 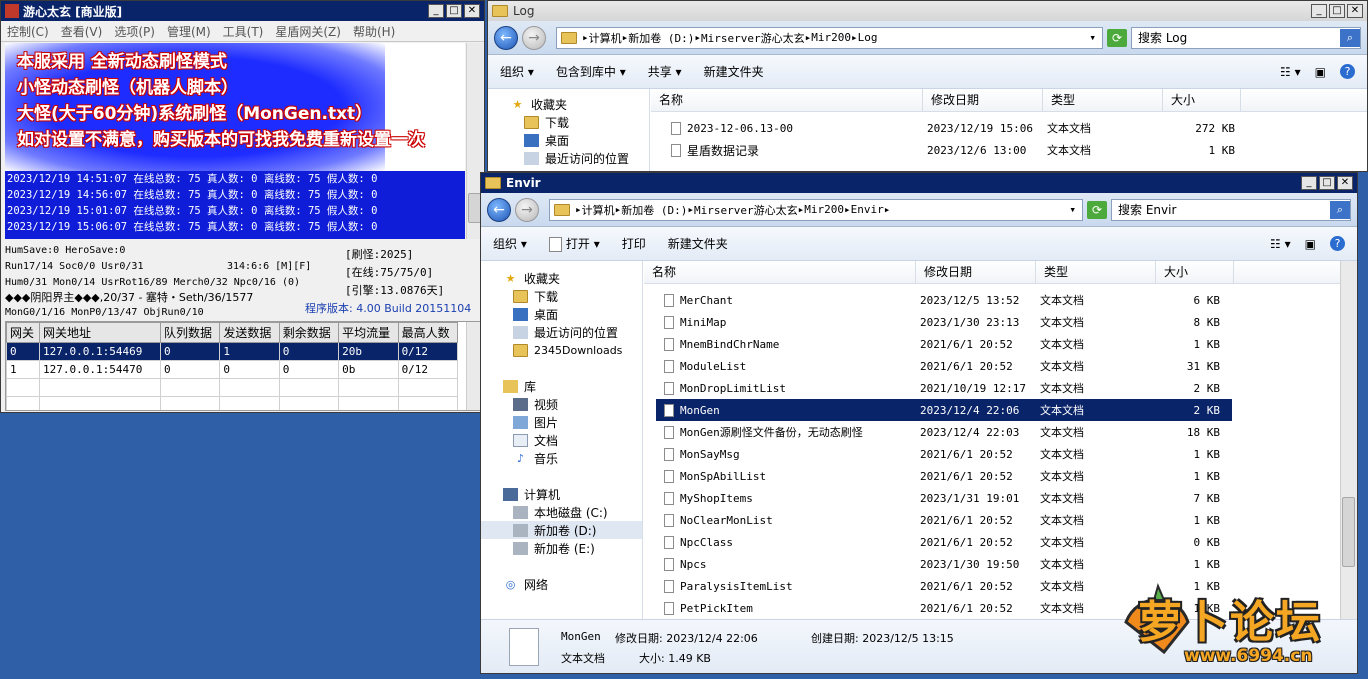 I want to click on list-item: 星盾数据记录 2023/12/6 13:00 文本文档 1 KB, so click(x=1009, y=150).